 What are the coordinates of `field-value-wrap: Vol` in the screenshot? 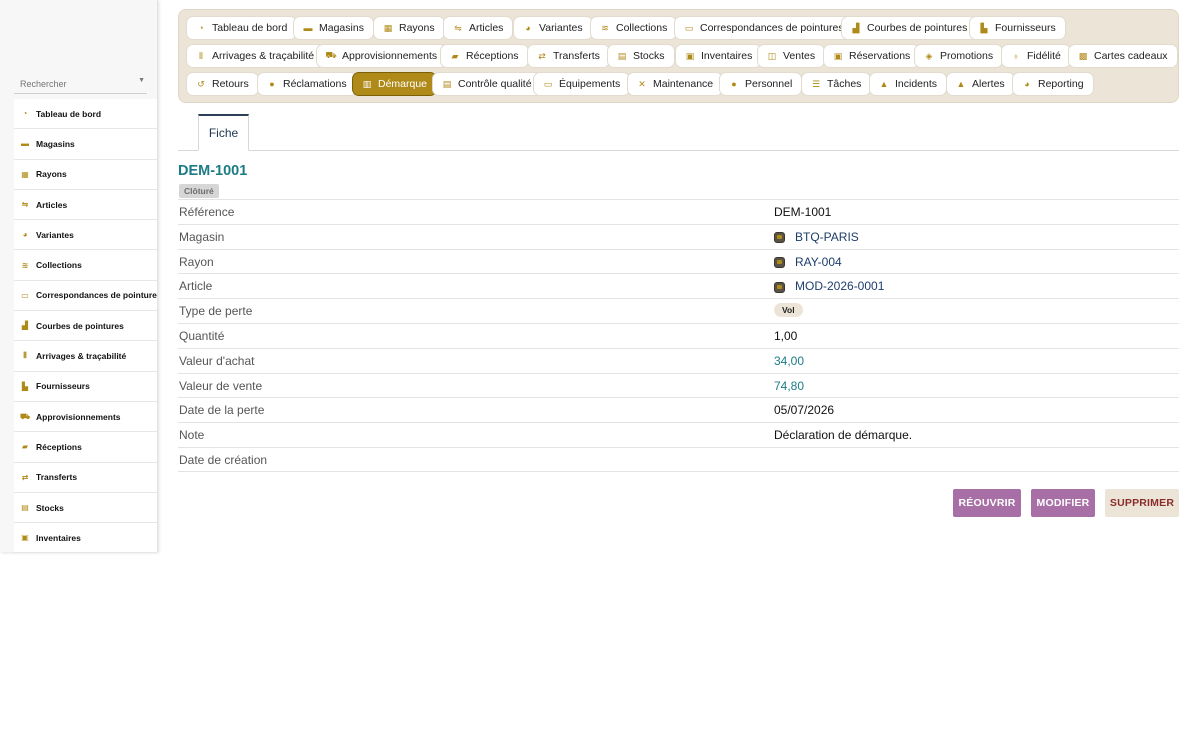 It's located at (788, 310).